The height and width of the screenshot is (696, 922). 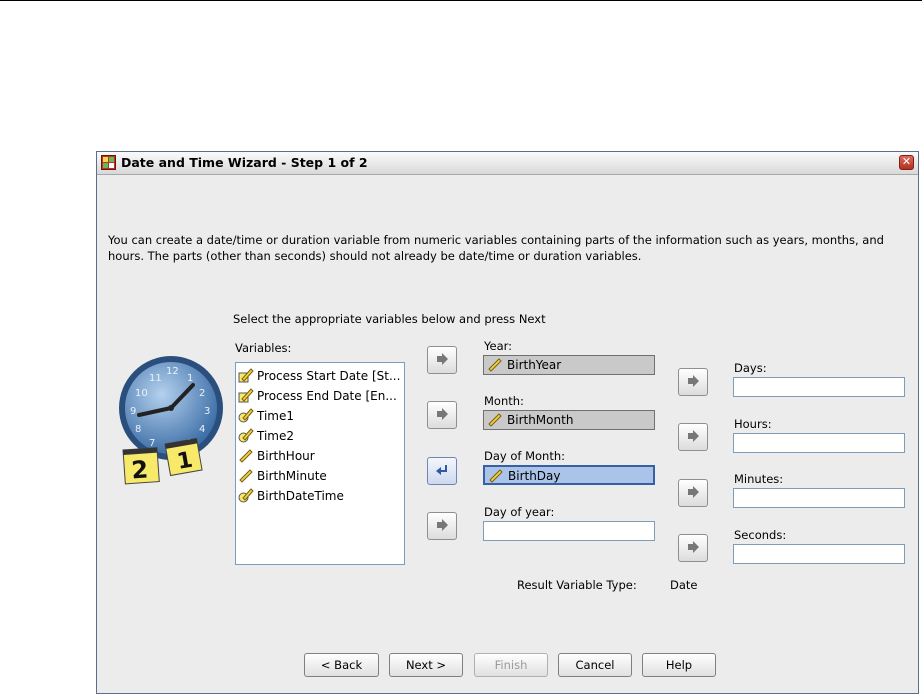 What do you see at coordinates (133, 411) in the screenshot?
I see `svg-text: 9` at bounding box center [133, 411].